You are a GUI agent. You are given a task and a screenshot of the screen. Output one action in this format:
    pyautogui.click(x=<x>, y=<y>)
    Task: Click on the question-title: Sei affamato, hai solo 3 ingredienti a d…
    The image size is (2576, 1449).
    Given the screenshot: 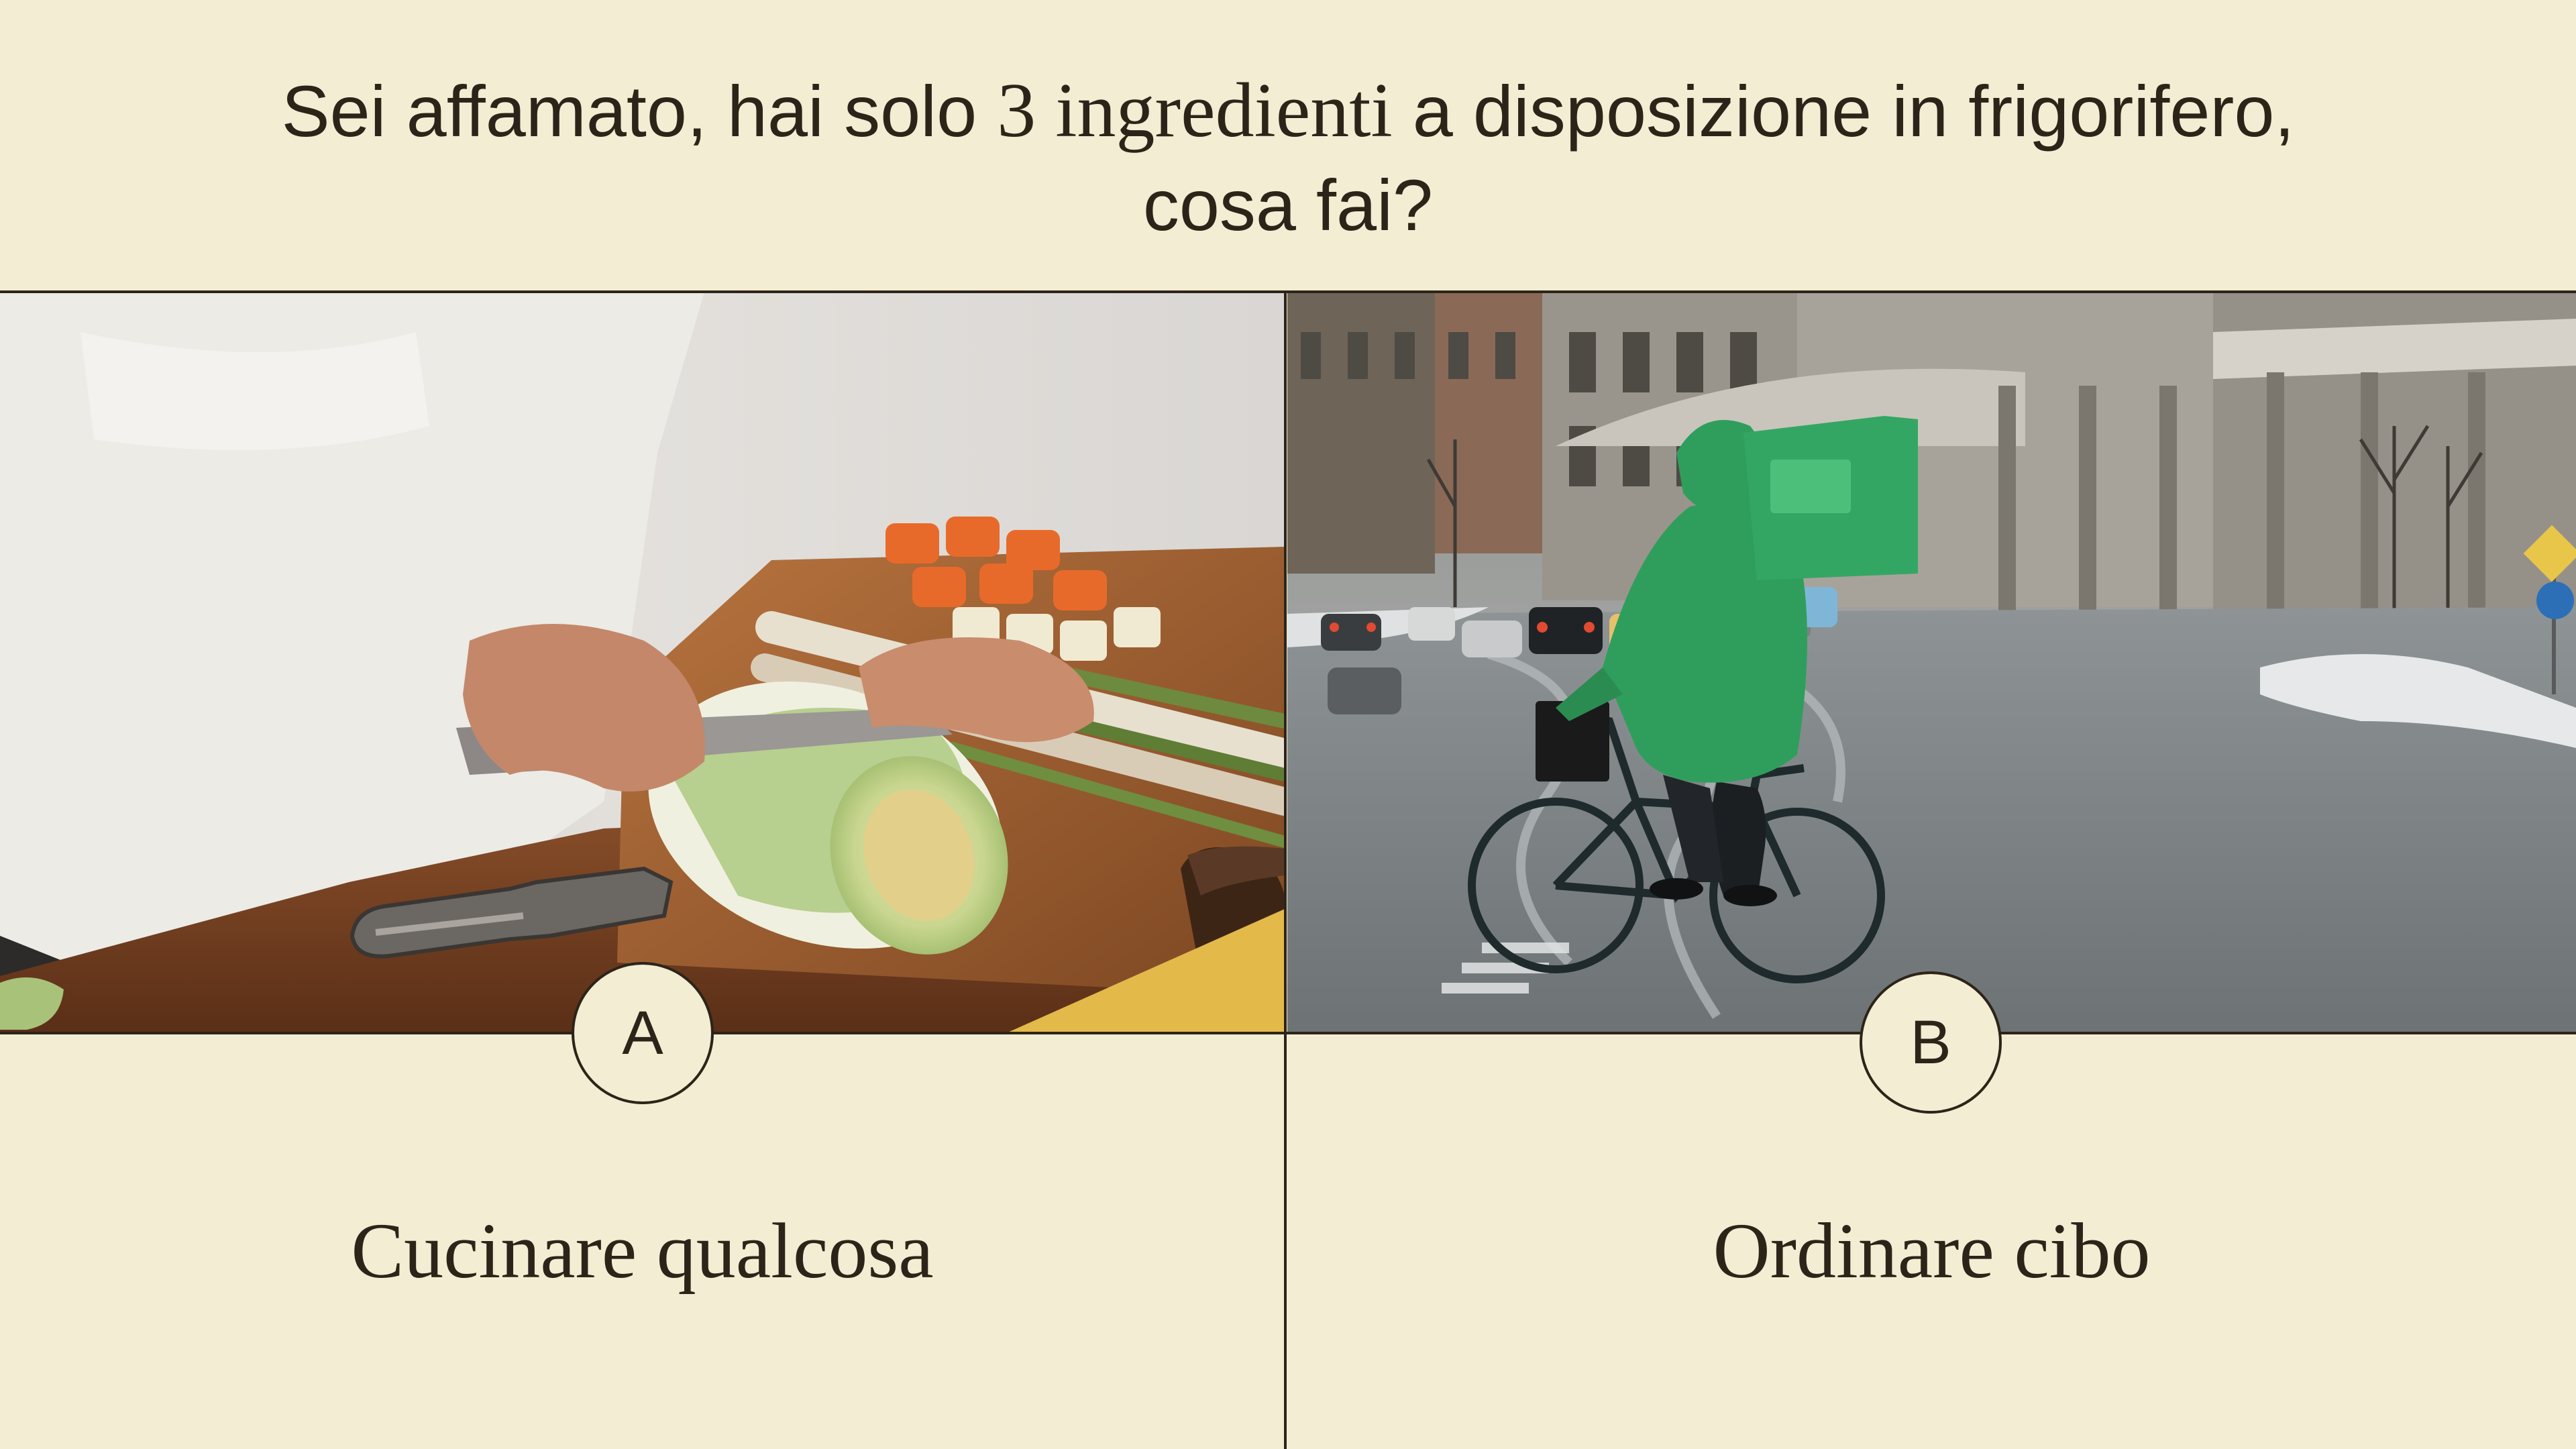 What is the action you would take?
    pyautogui.click(x=1288, y=158)
    